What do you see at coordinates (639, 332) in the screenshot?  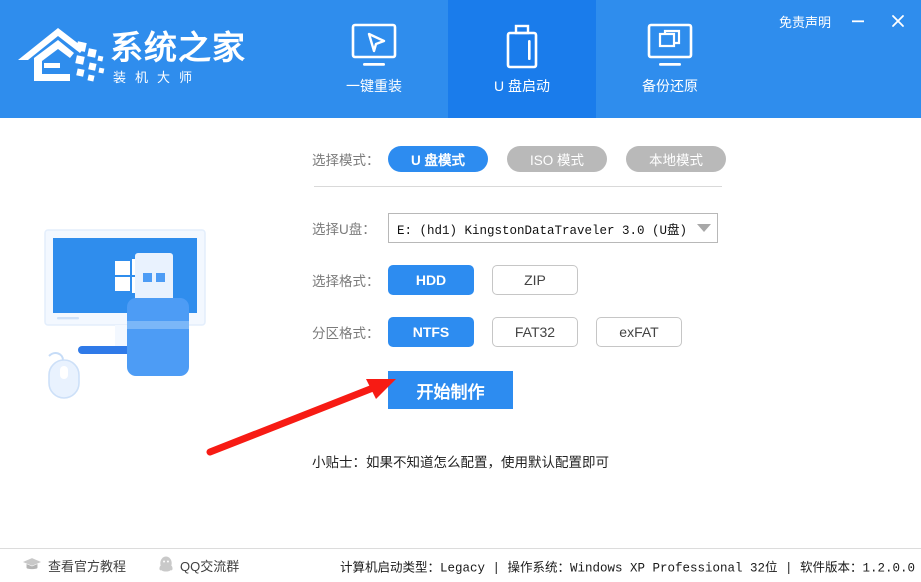 I see `partition-option-exfat: exFAT` at bounding box center [639, 332].